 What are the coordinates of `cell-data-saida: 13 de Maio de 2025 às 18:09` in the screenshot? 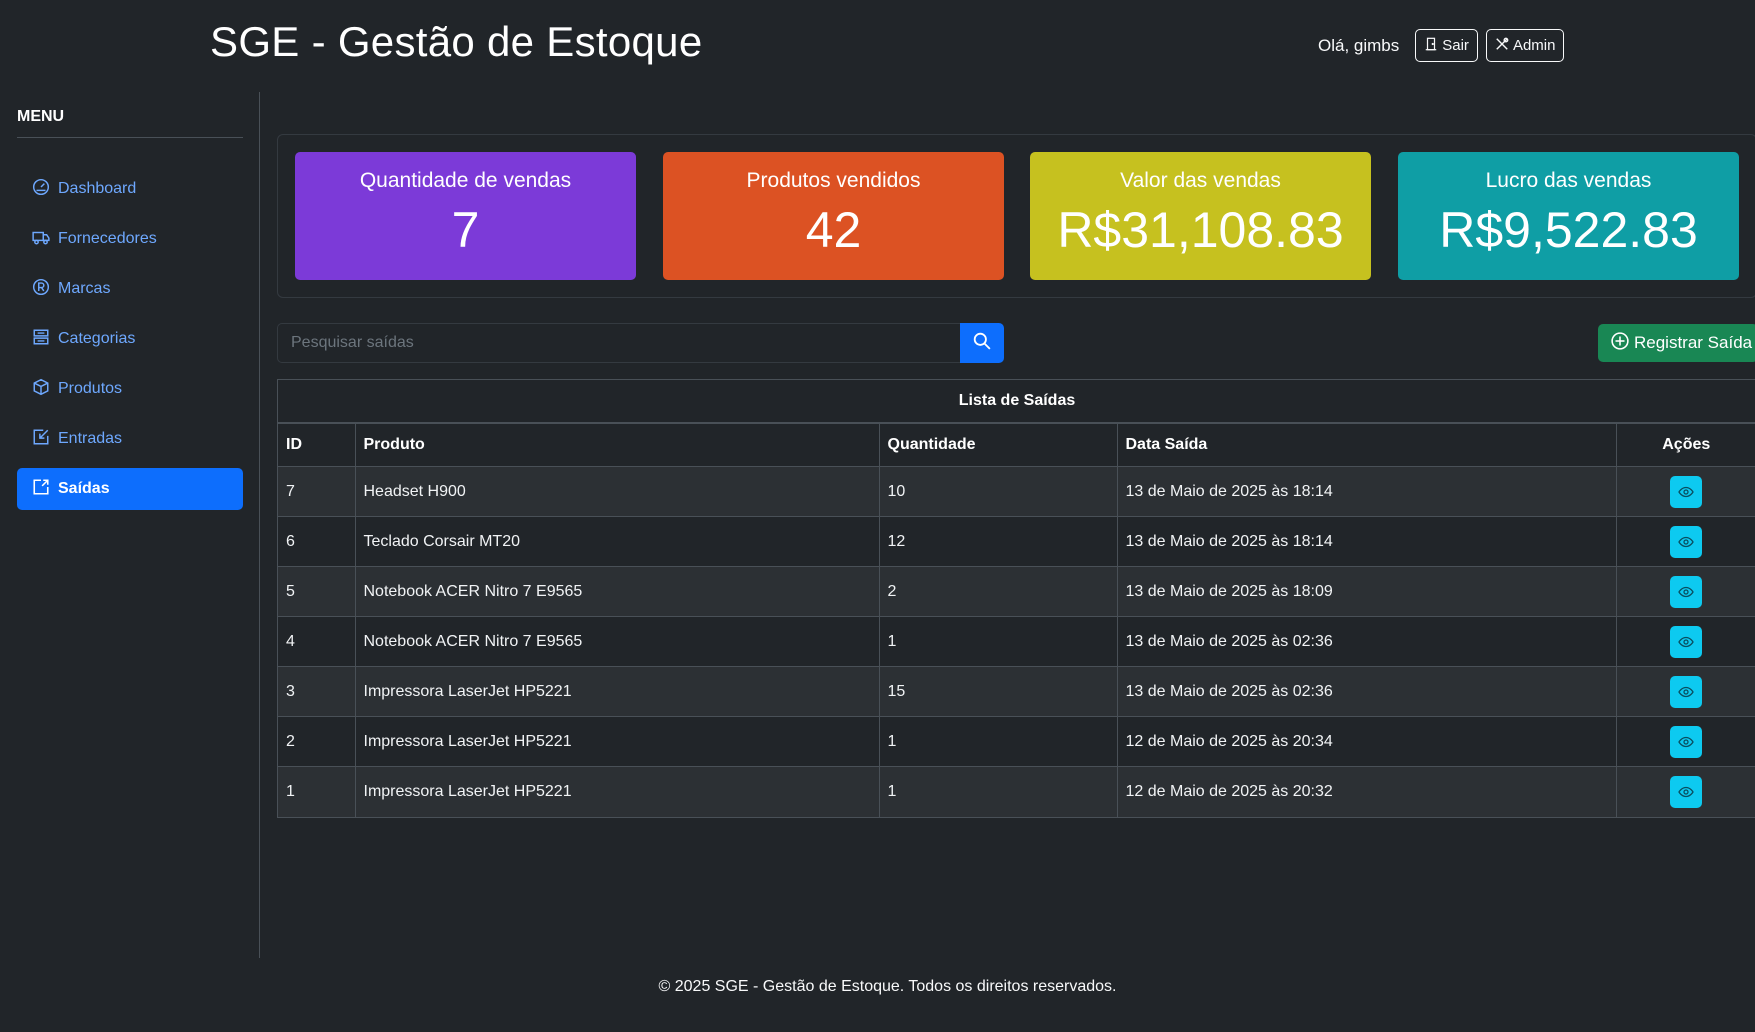 It's located at (1366, 591).